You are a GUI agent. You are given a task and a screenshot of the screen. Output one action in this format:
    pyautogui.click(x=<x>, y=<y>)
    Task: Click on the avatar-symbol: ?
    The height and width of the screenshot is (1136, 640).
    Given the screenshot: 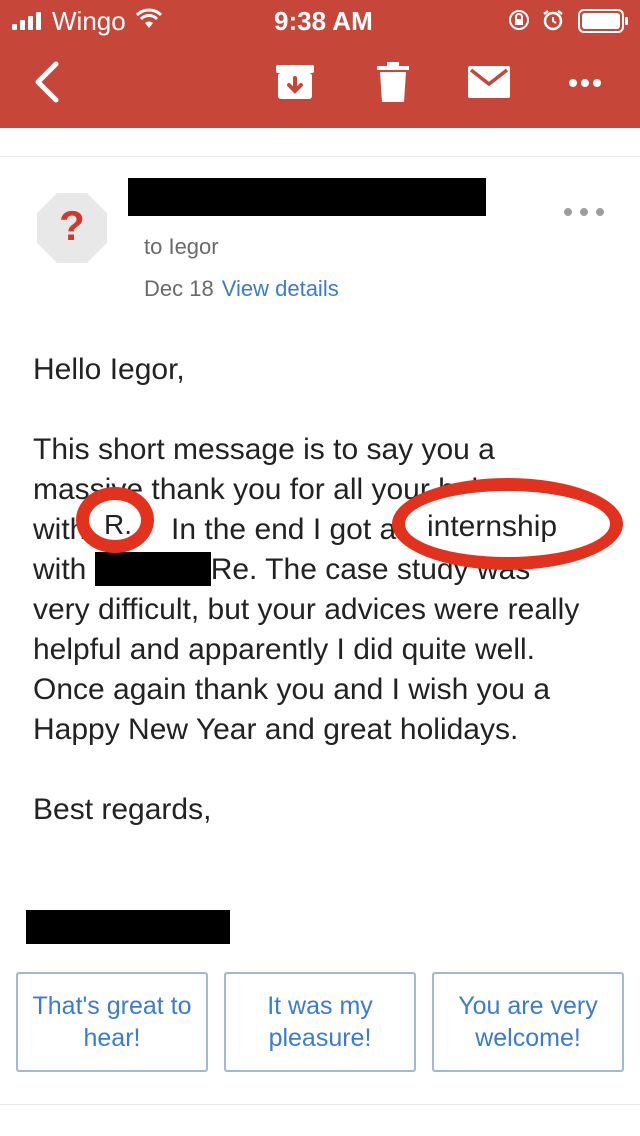 What is the action you would take?
    pyautogui.click(x=72, y=225)
    